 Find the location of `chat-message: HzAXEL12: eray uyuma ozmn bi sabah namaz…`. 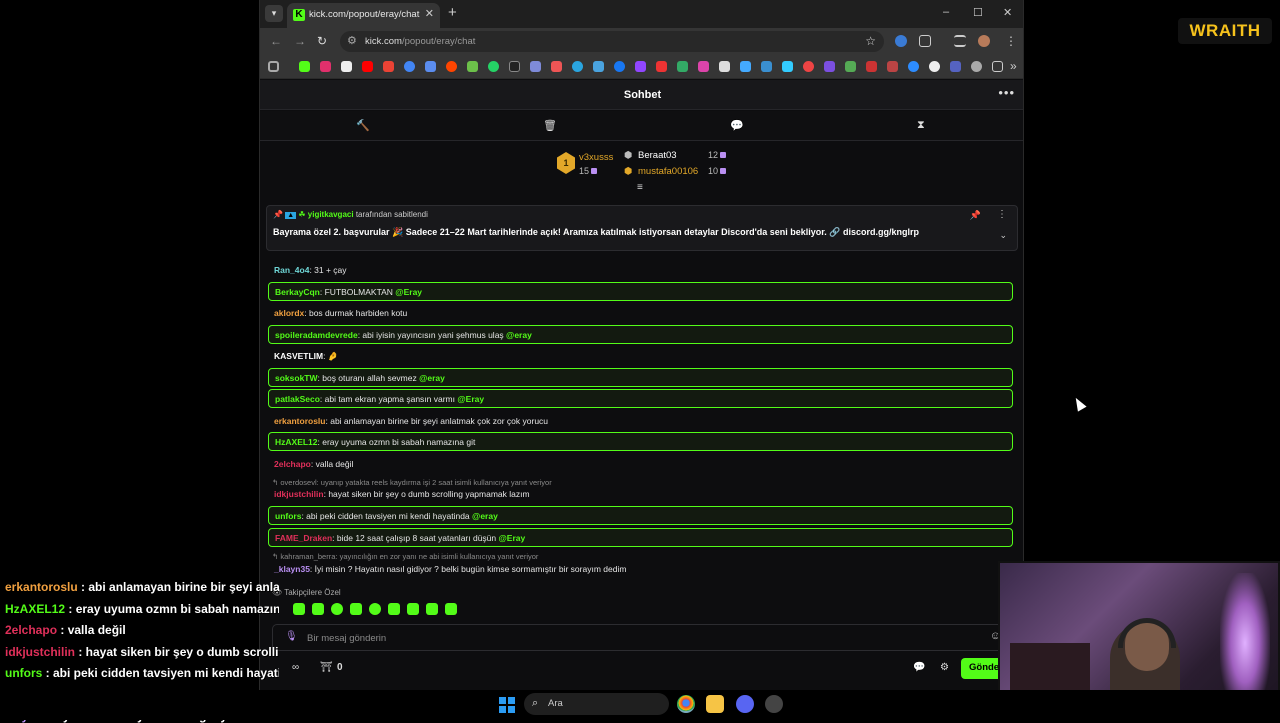

chat-message: HzAXEL12: eray uyuma ozmn bi sabah namaz… is located at coordinates (640, 441).